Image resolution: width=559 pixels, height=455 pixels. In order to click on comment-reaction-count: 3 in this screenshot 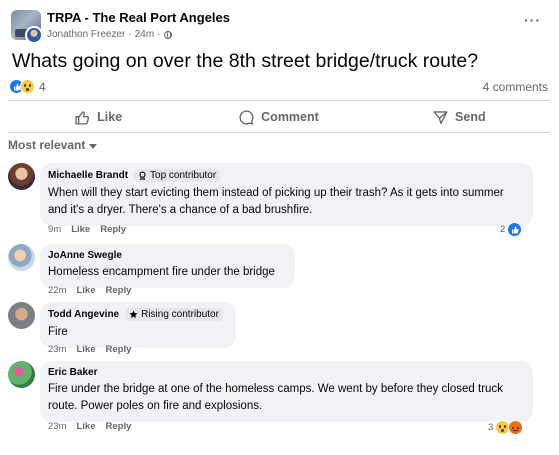, I will do `click(491, 427)`.